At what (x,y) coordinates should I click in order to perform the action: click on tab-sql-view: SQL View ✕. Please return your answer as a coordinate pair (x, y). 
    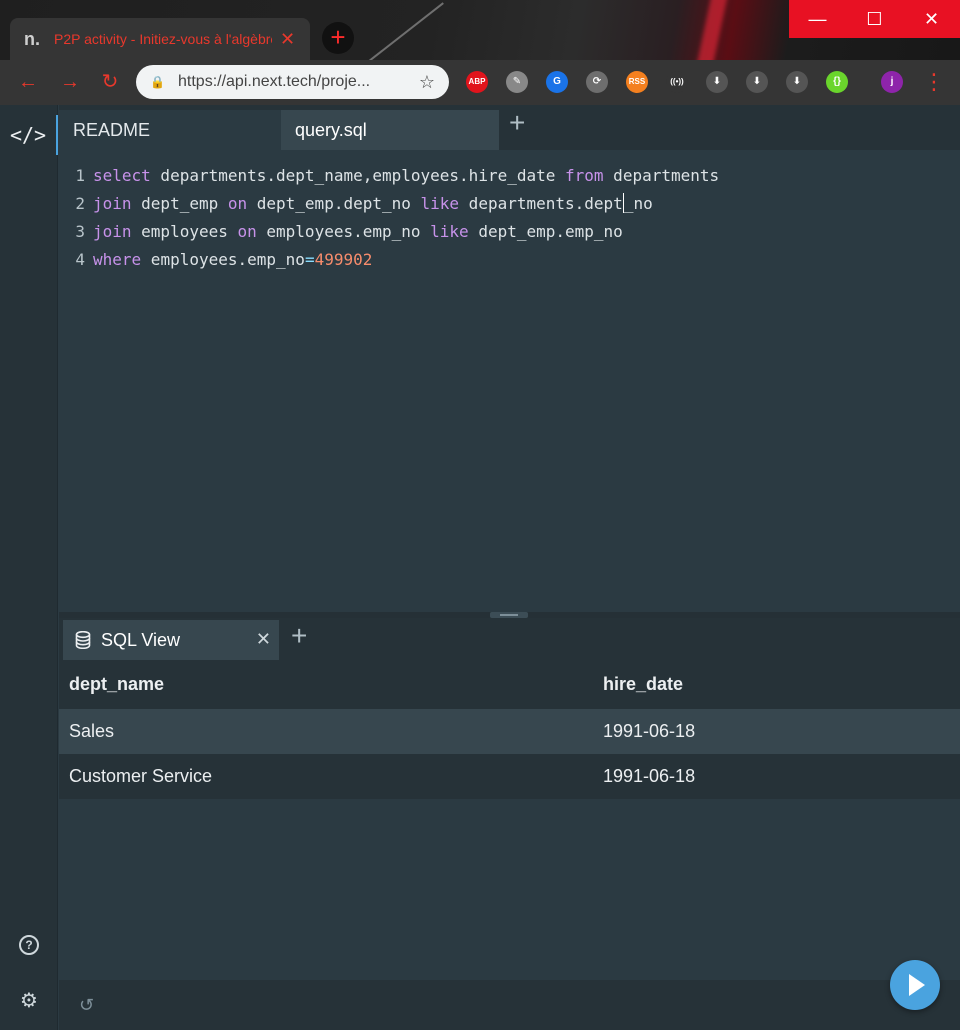
    Looking at the image, I should click on (171, 640).